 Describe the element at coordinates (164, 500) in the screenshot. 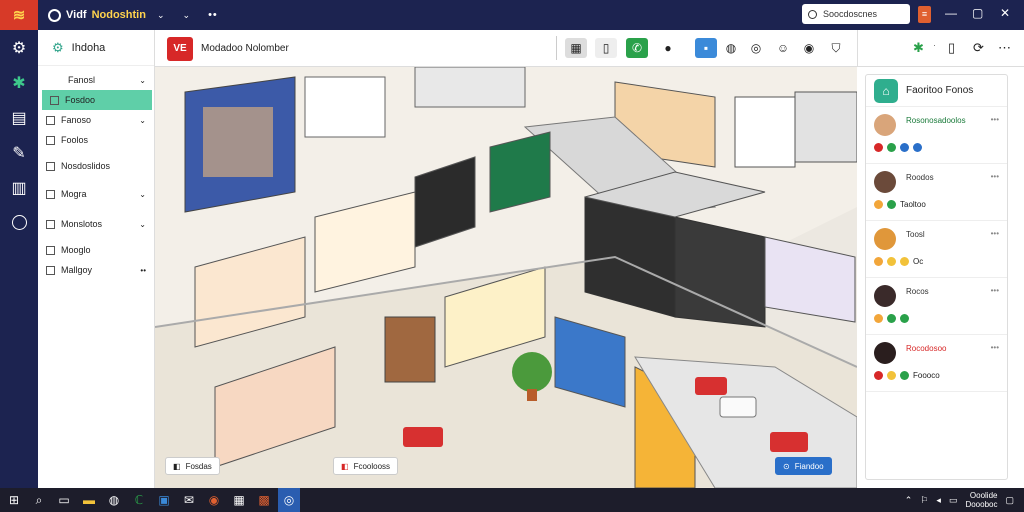

I see `window-icon: ▣` at that location.